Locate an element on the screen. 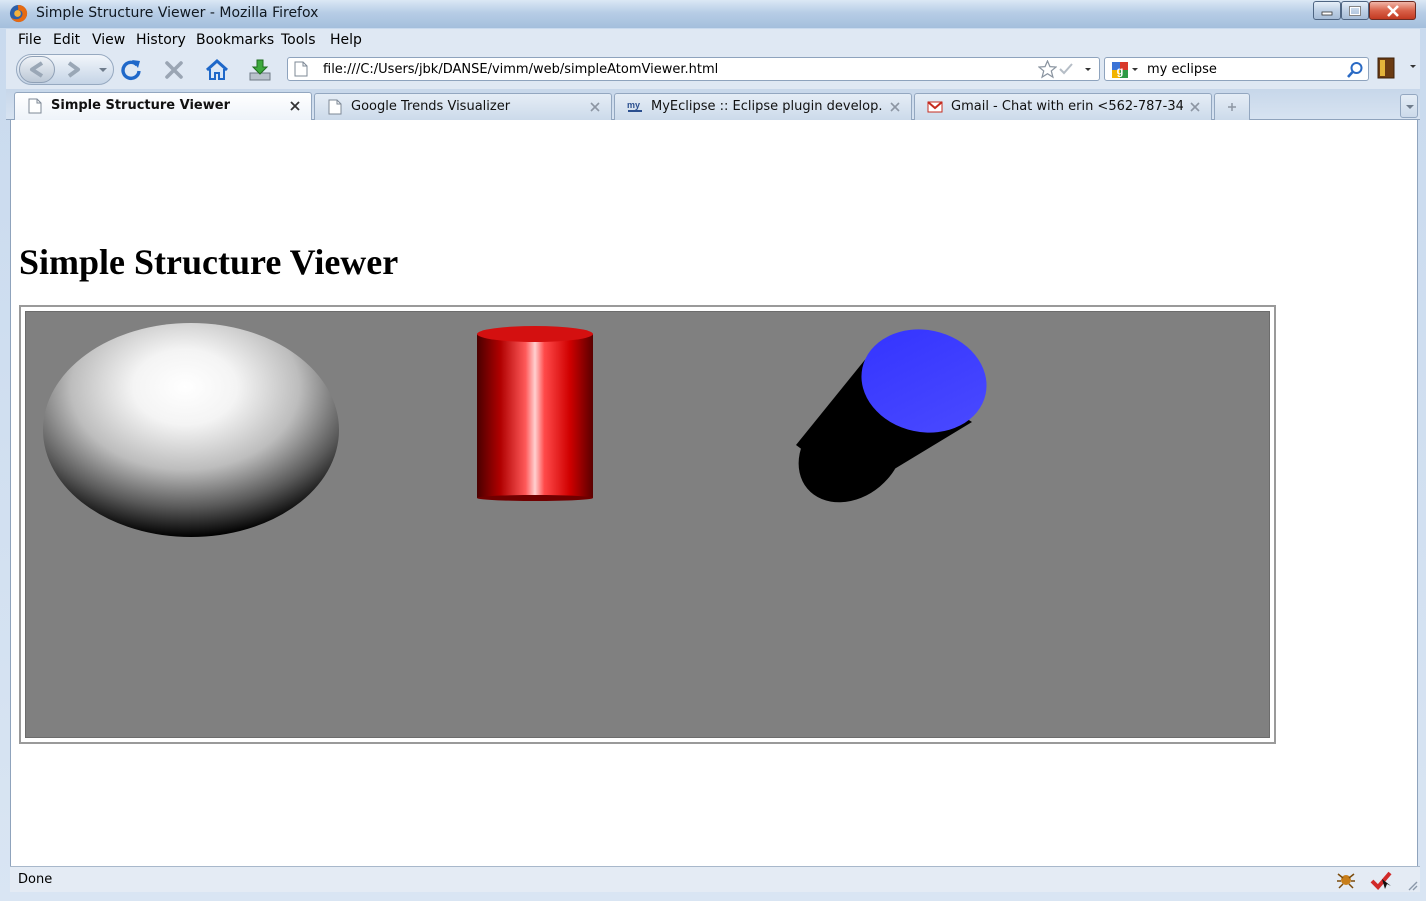 The height and width of the screenshot is (901, 1426). myeclipse-icon: my is located at coordinates (634, 106).